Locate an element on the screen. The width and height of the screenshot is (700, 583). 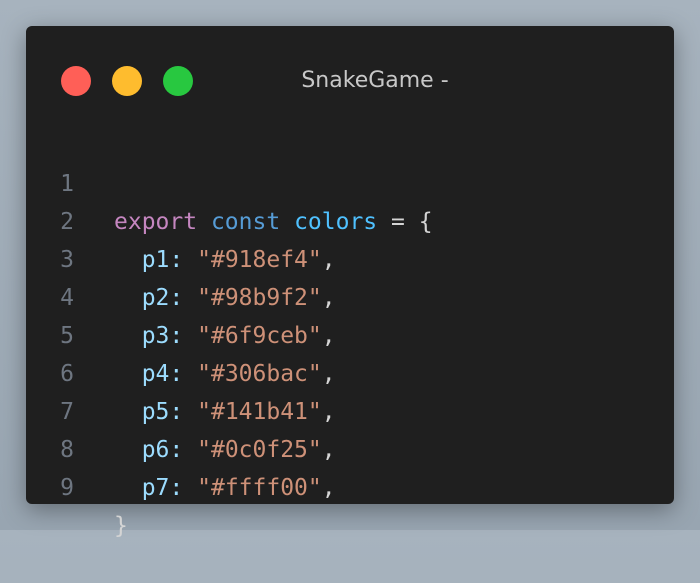
comma: , is located at coordinates (328, 488).